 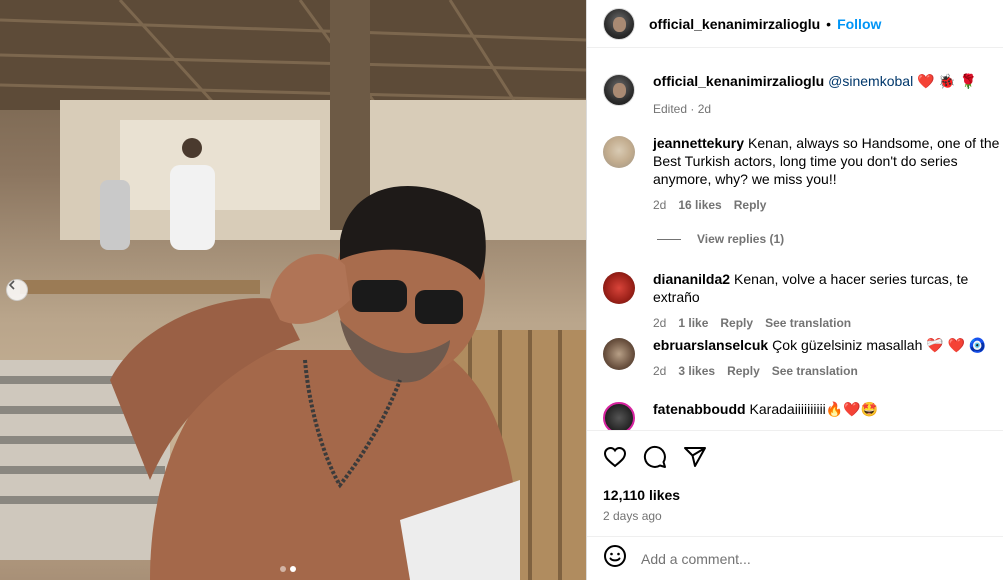 I want to click on carousel-indicator, so click(x=288, y=569).